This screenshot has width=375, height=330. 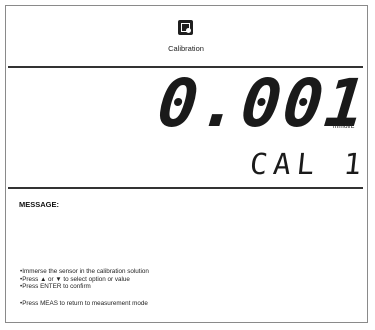 I want to click on message-divider, so click(x=185, y=188).